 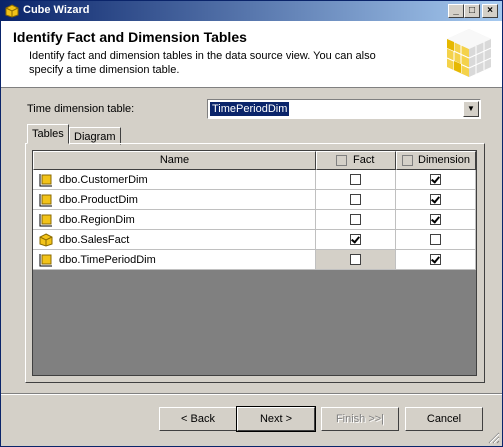 What do you see at coordinates (251, 11) in the screenshot?
I see `title-bar: Cube Wizard _ □ ×` at bounding box center [251, 11].